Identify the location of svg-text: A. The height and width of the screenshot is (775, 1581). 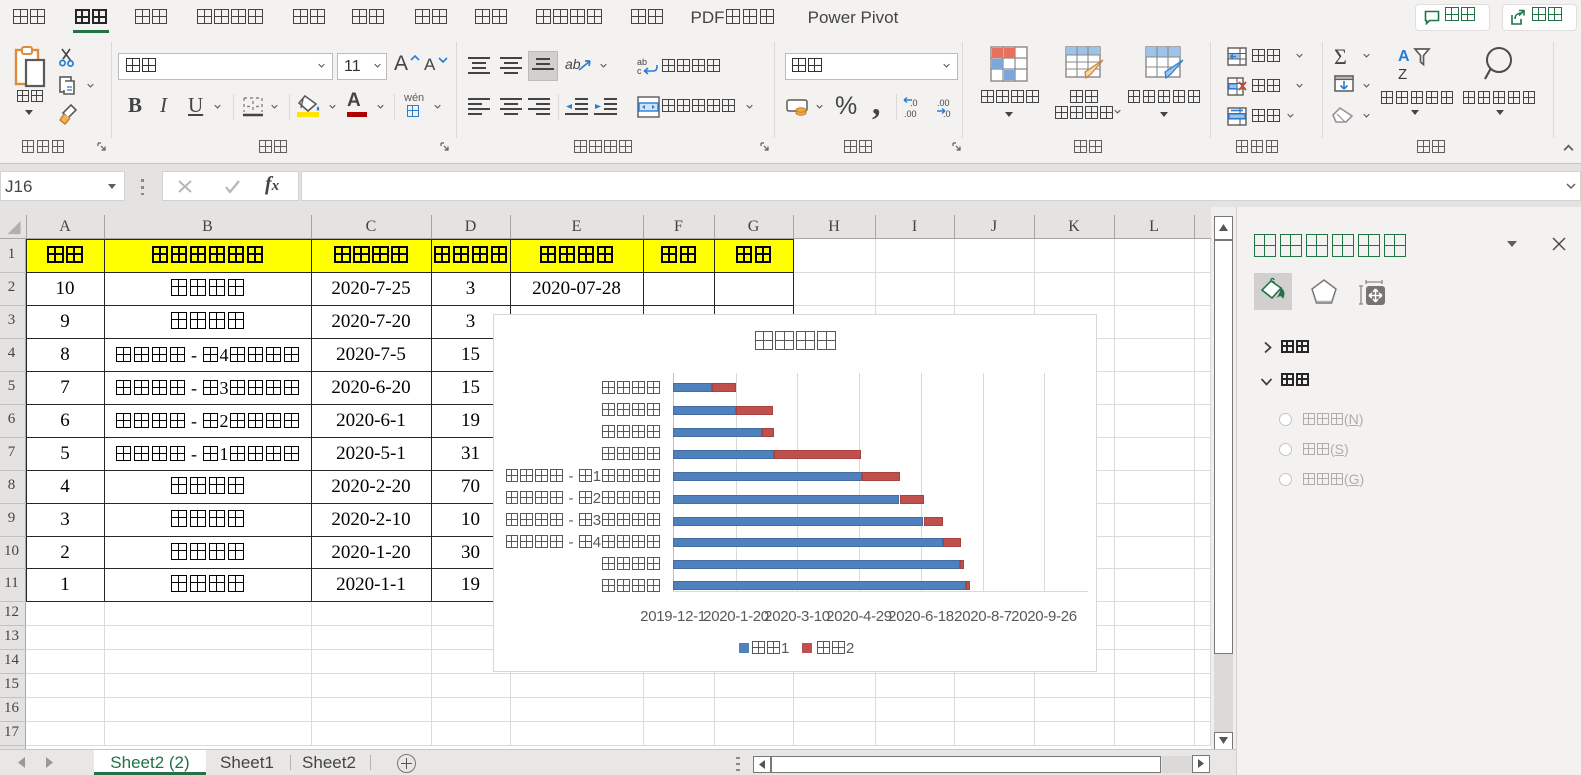
(1404, 56).